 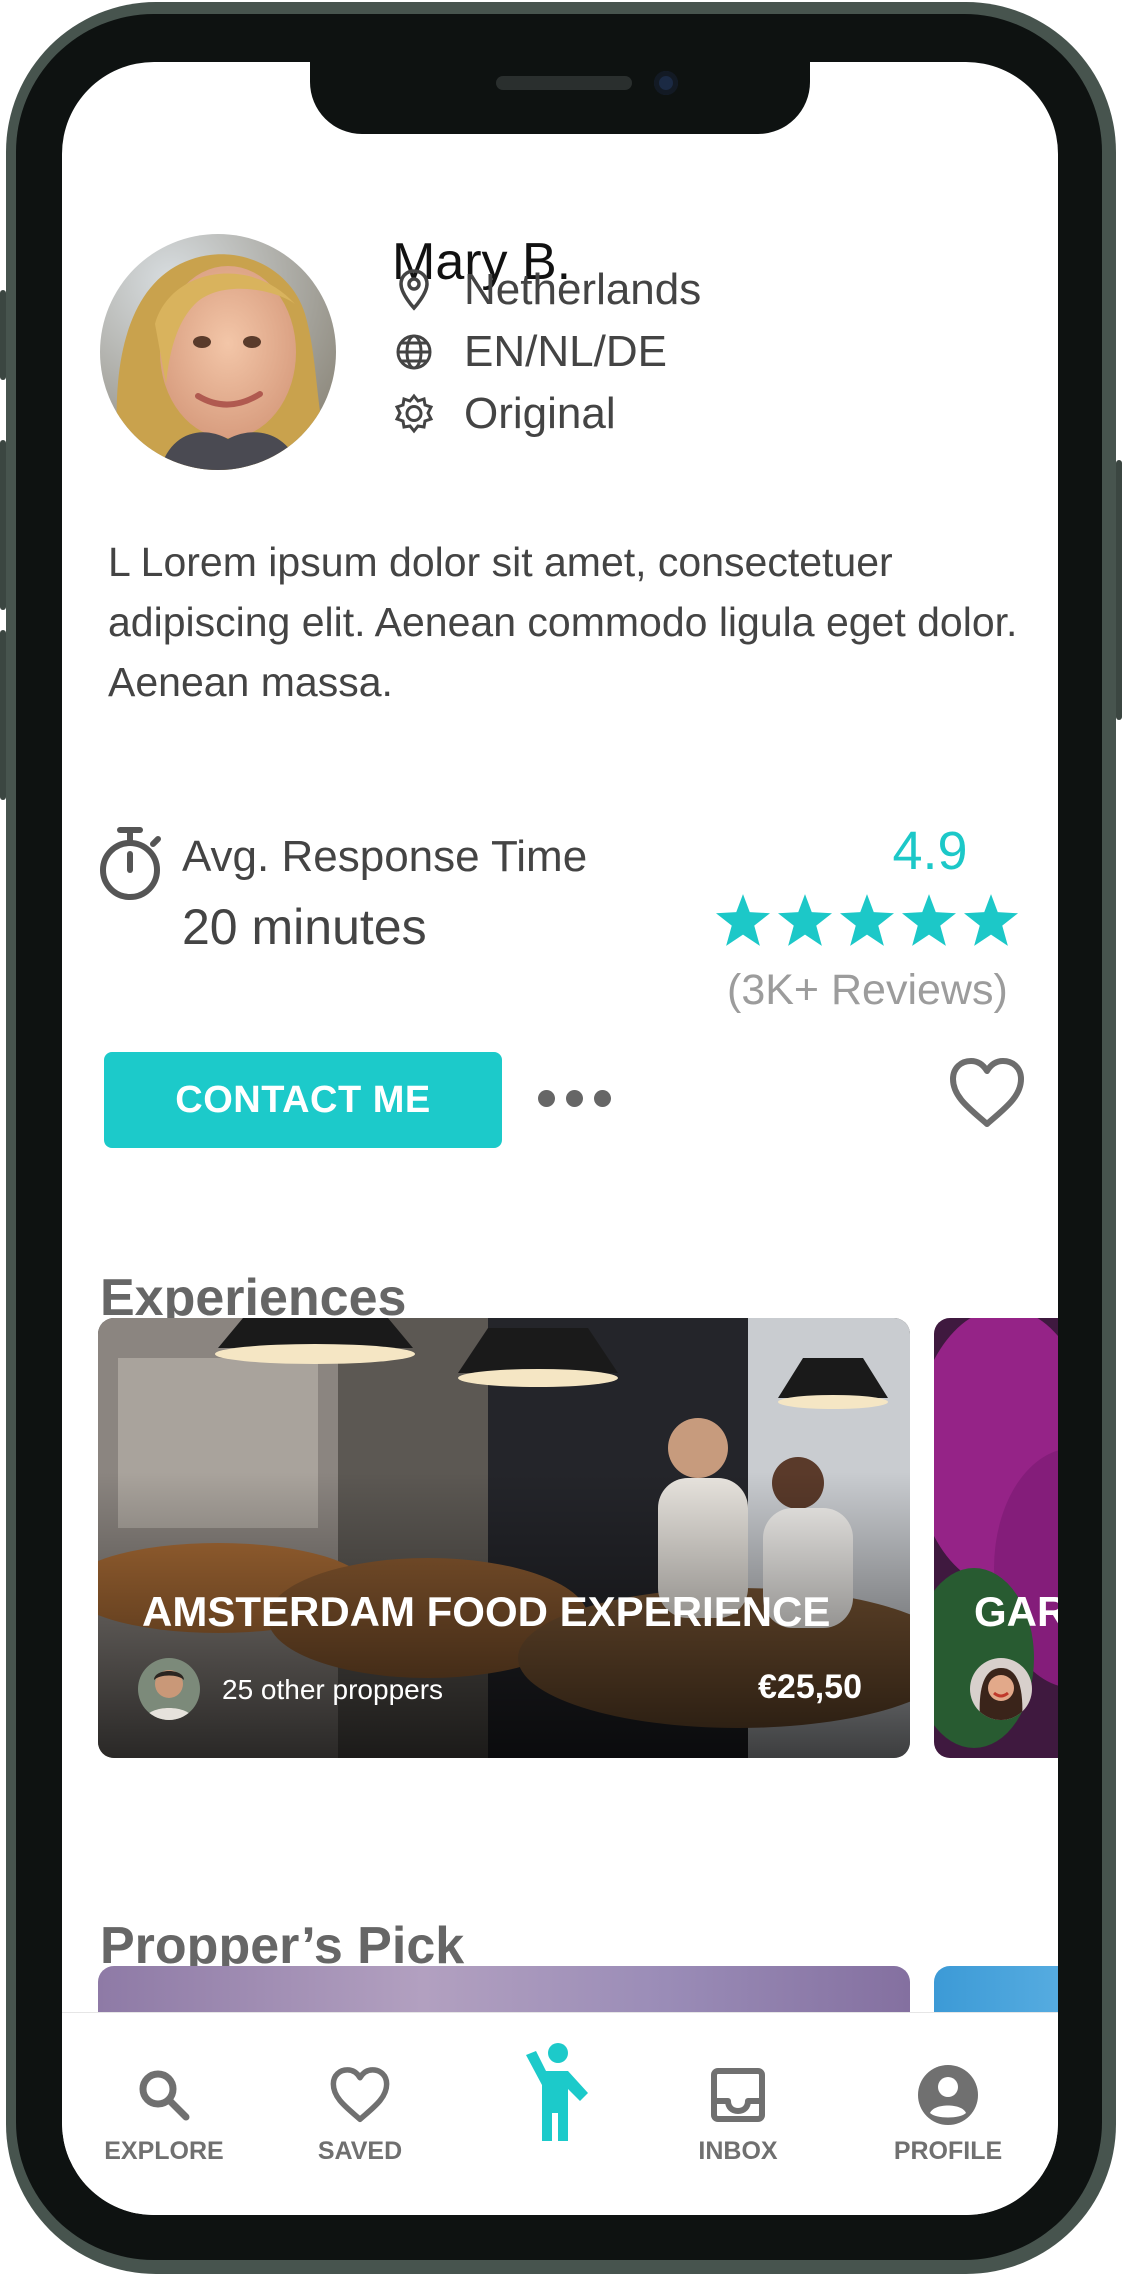 What do you see at coordinates (303, 1100) in the screenshot?
I see `contact-me-button: CONTACT ME` at bounding box center [303, 1100].